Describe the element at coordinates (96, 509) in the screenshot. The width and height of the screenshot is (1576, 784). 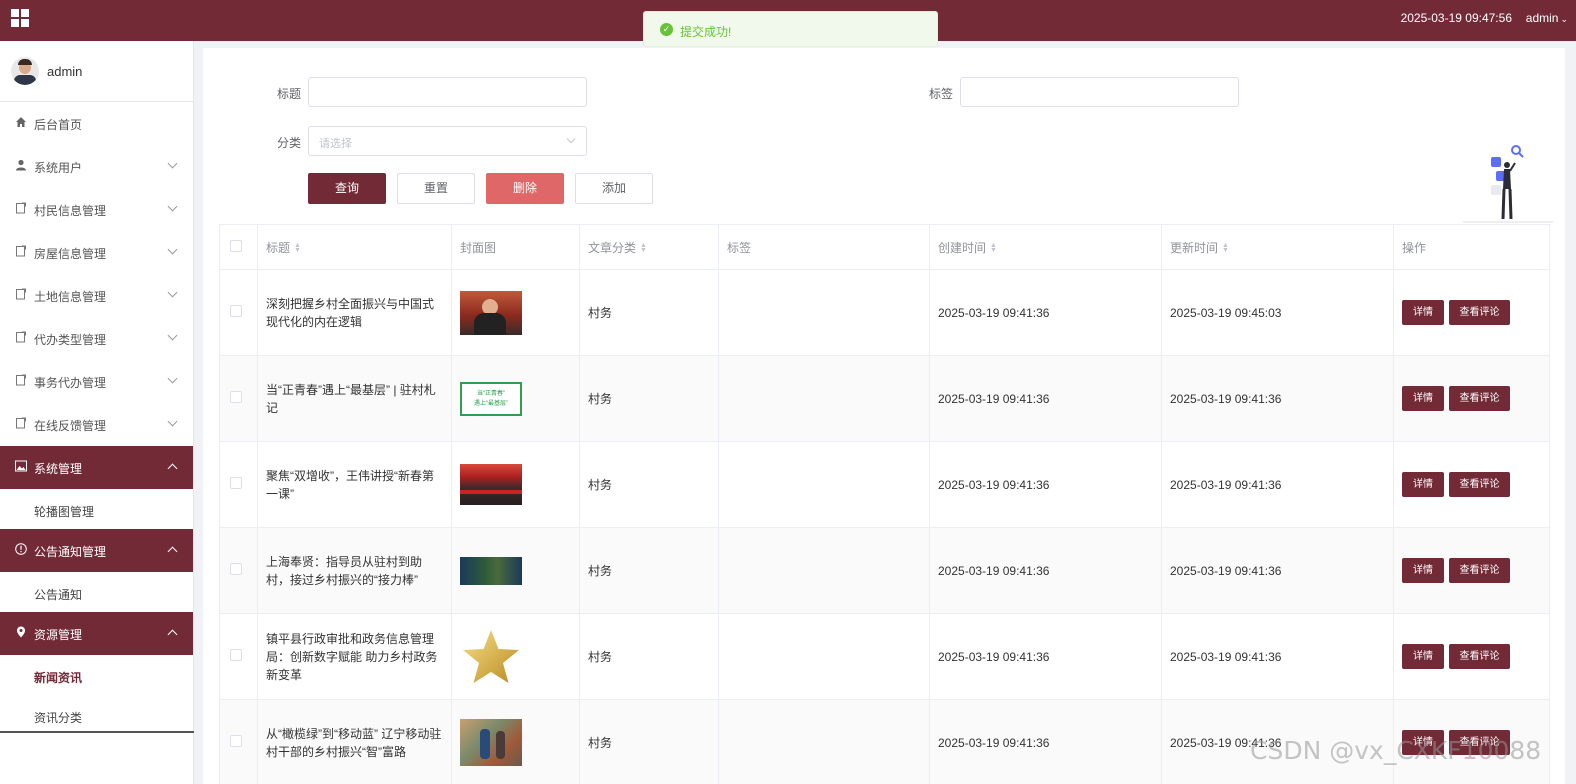
I see `sidebar-subitem-carousel: 轮播图管理` at that location.